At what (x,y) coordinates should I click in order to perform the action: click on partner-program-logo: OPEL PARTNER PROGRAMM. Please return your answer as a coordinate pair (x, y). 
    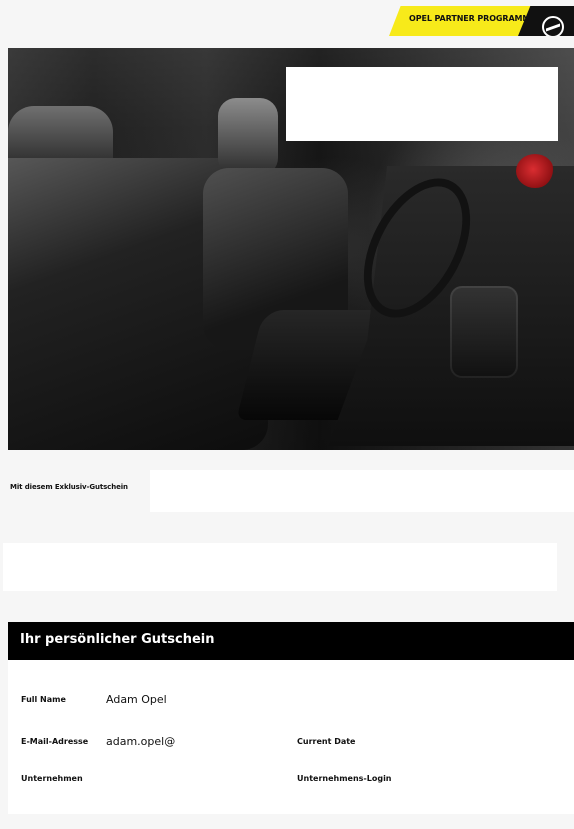
    Looking at the image, I should click on (461, 21).